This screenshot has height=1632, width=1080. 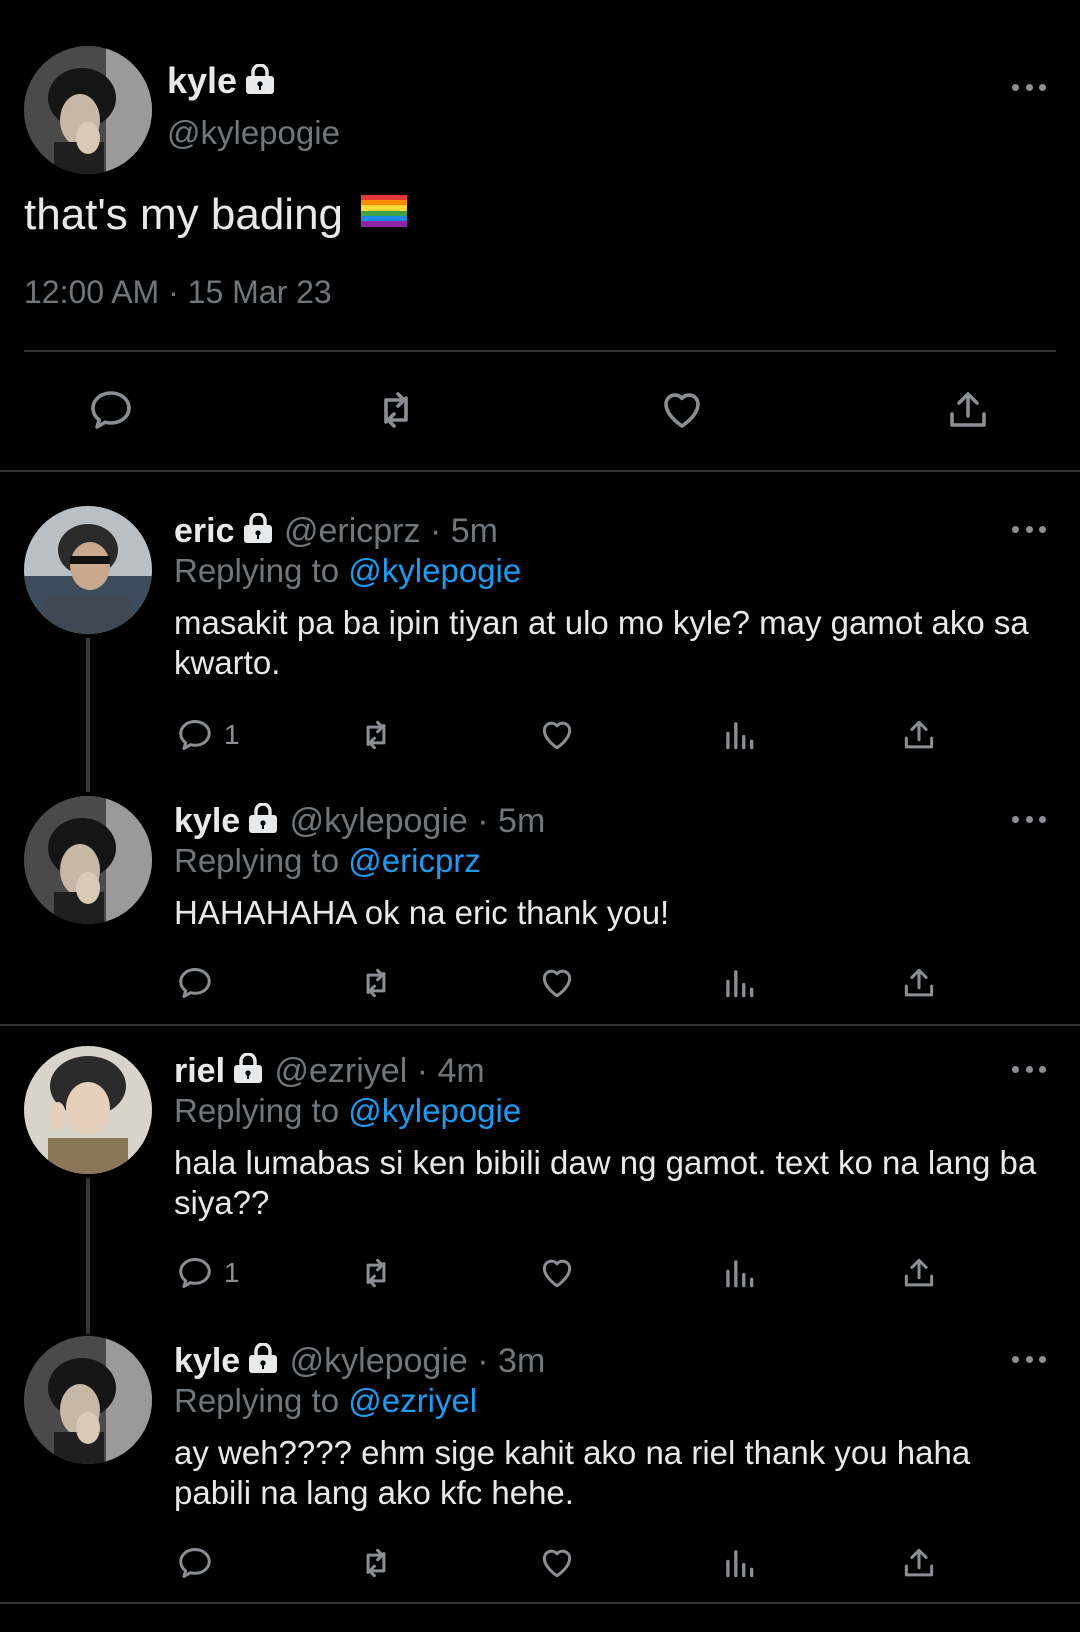 What do you see at coordinates (511, 1361) in the screenshot?
I see `reply-time: · 3m` at bounding box center [511, 1361].